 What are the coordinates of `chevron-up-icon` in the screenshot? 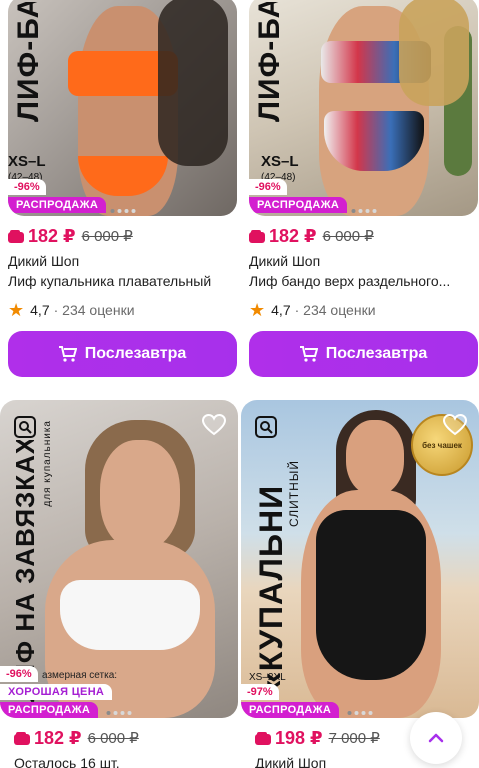 It's located at (436, 738).